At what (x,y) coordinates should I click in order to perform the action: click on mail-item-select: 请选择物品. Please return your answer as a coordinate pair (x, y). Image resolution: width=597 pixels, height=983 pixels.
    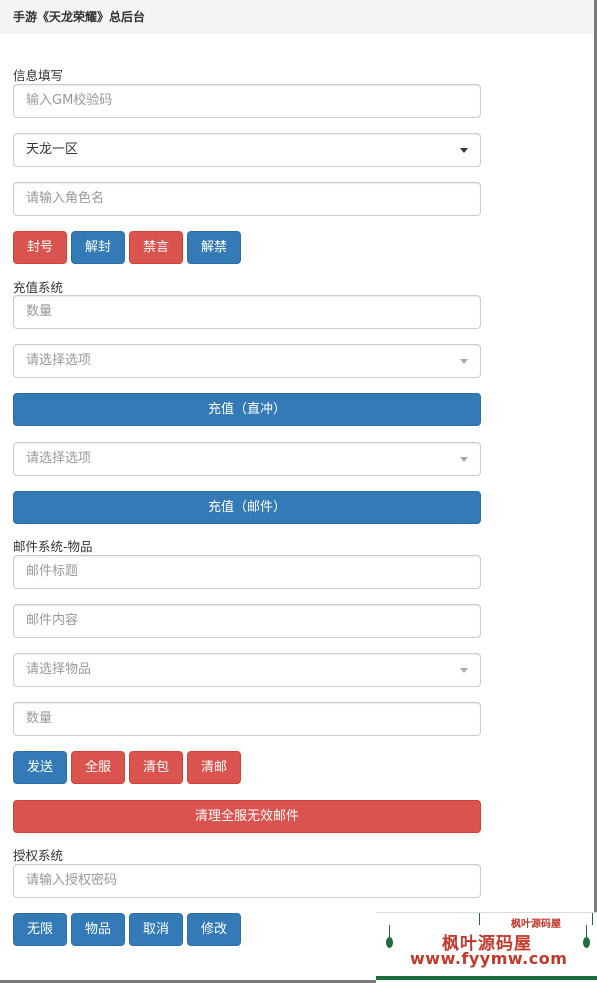
    Looking at the image, I should click on (247, 670).